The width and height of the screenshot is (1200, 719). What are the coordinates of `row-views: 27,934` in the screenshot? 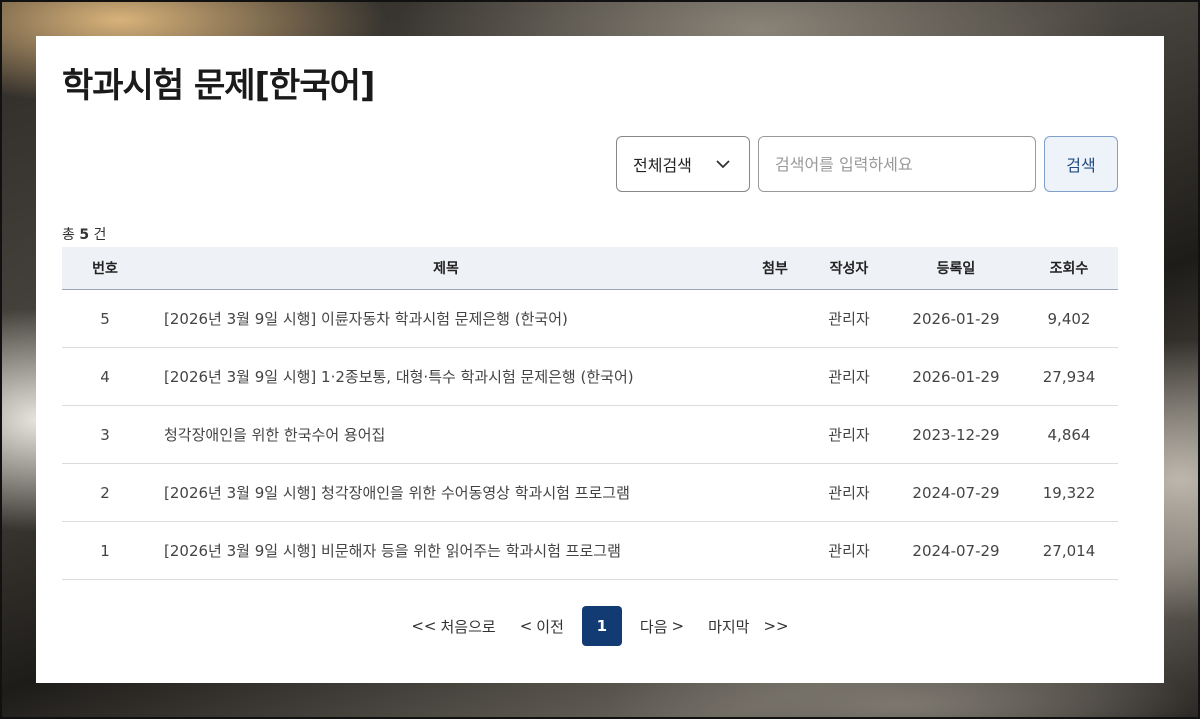 It's located at (1069, 376).